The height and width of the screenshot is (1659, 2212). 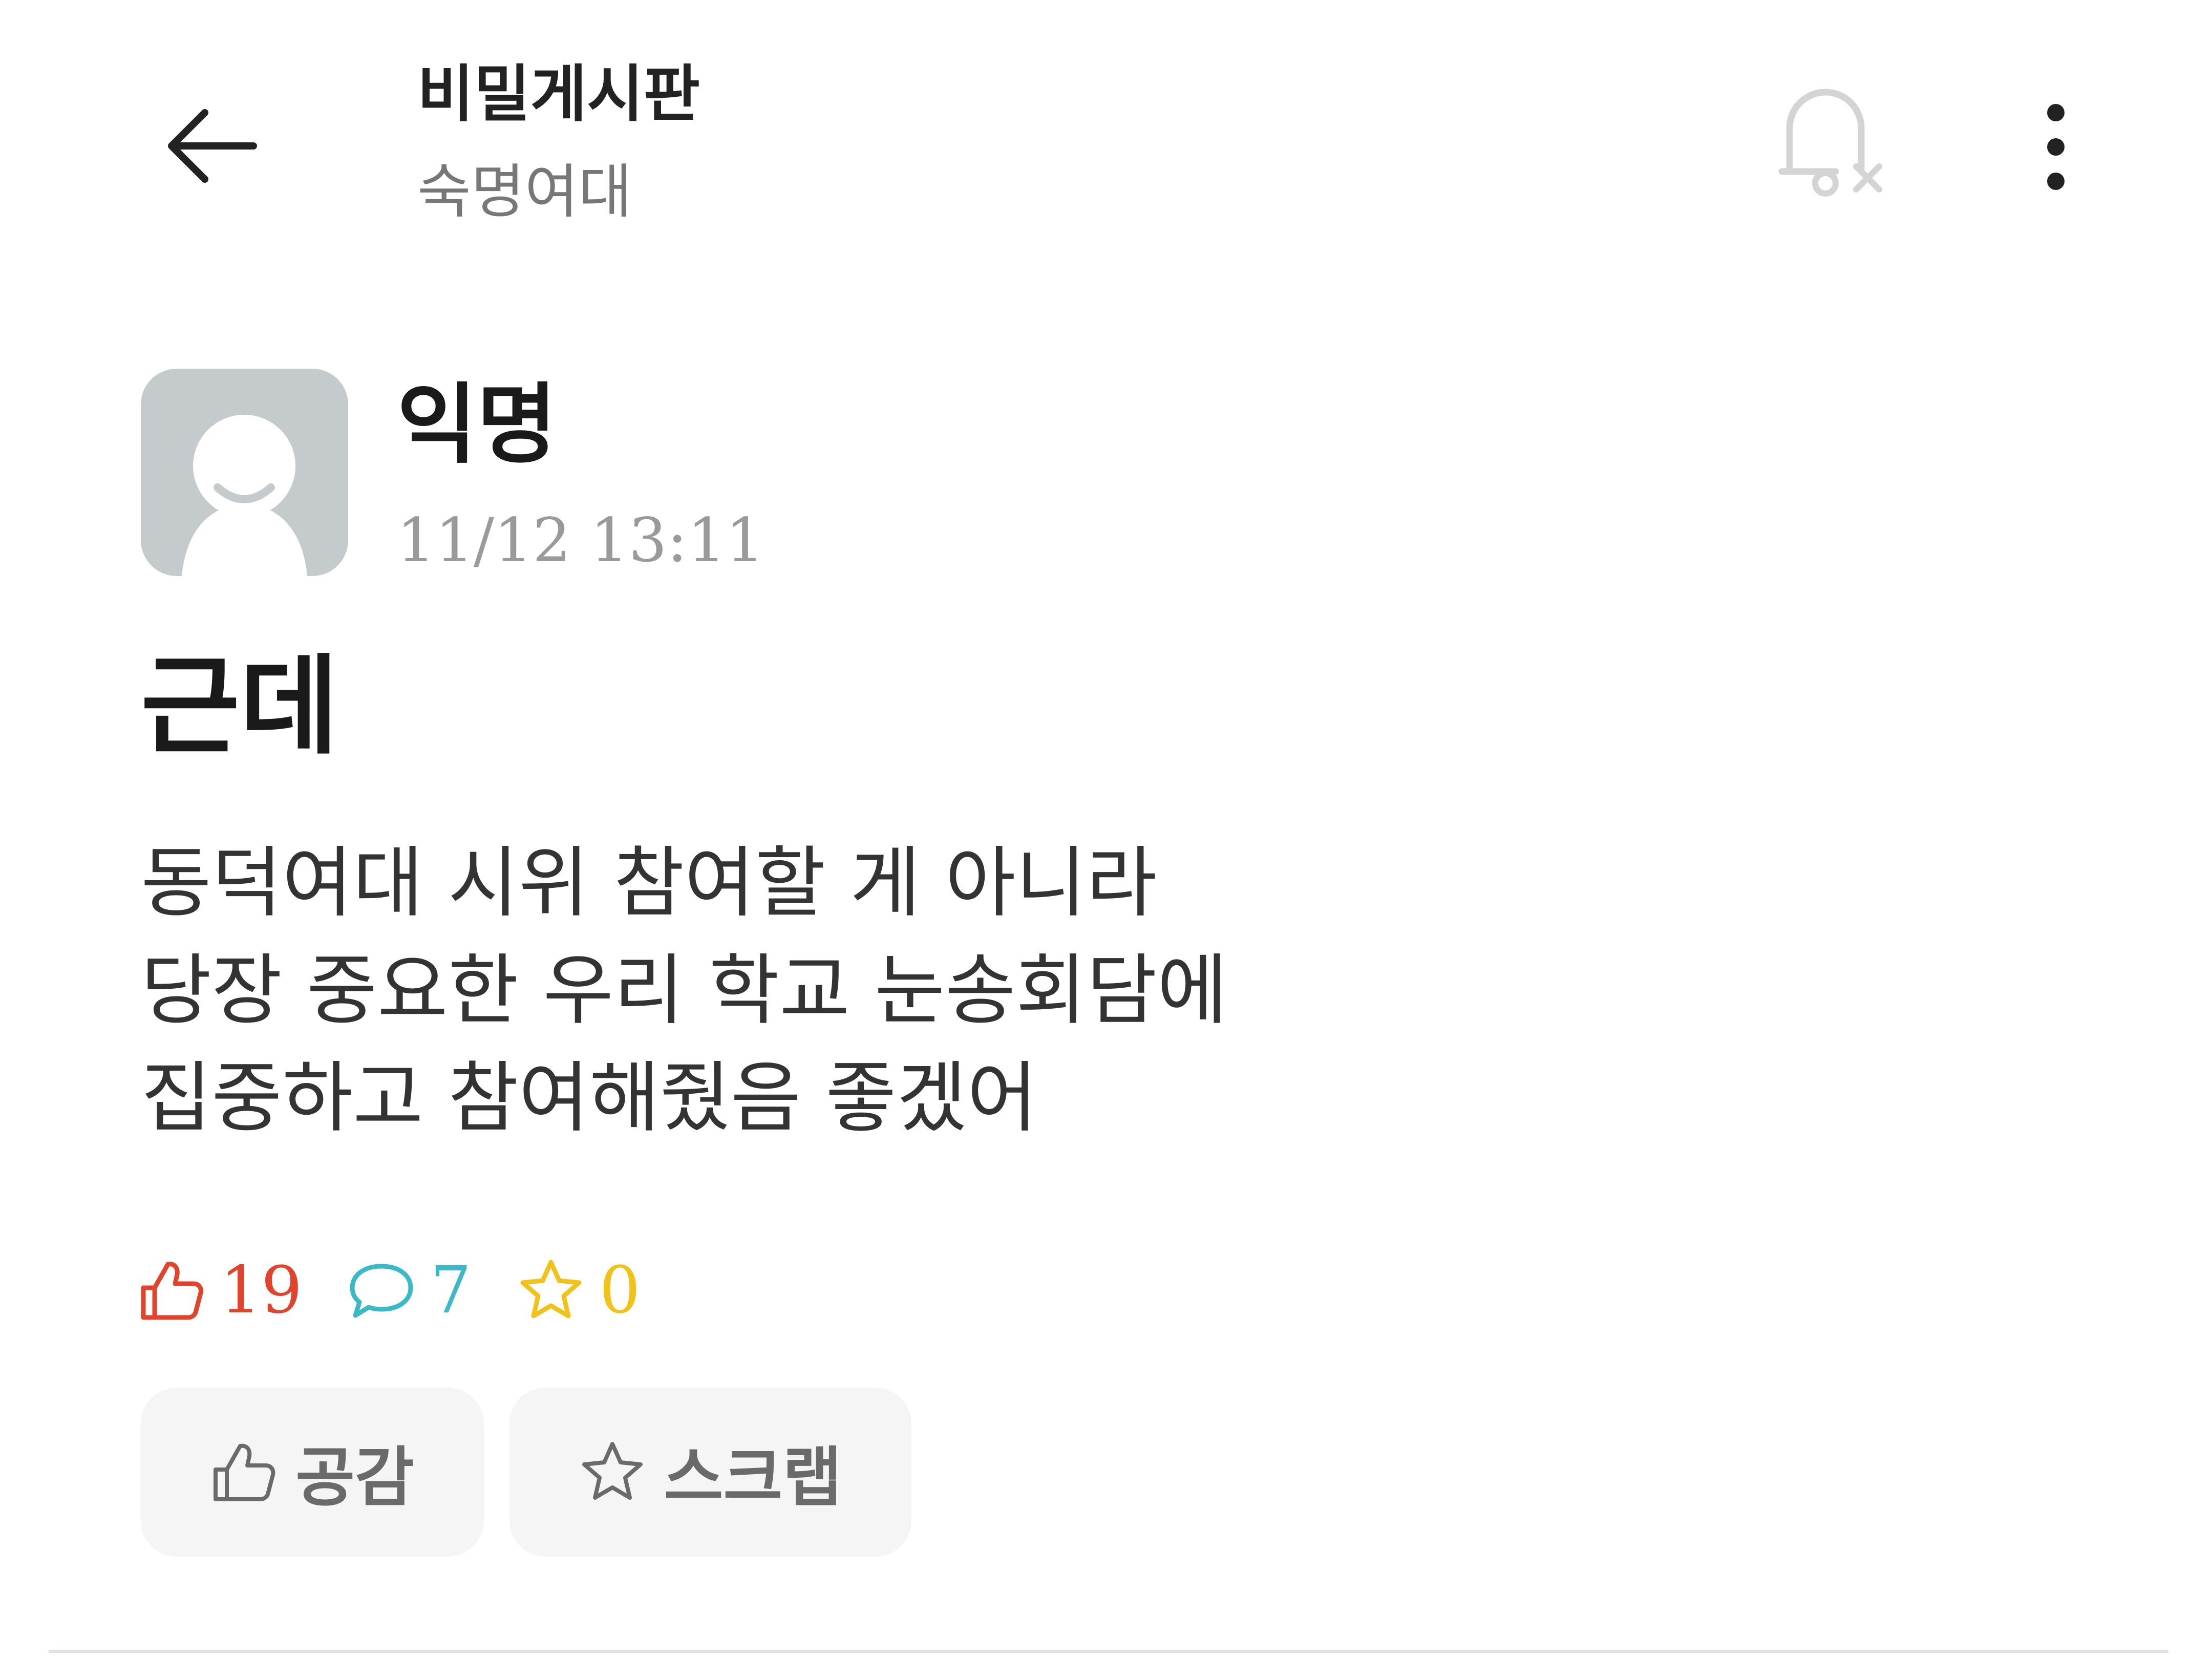 I want to click on more-options-button, so click(x=2056, y=146).